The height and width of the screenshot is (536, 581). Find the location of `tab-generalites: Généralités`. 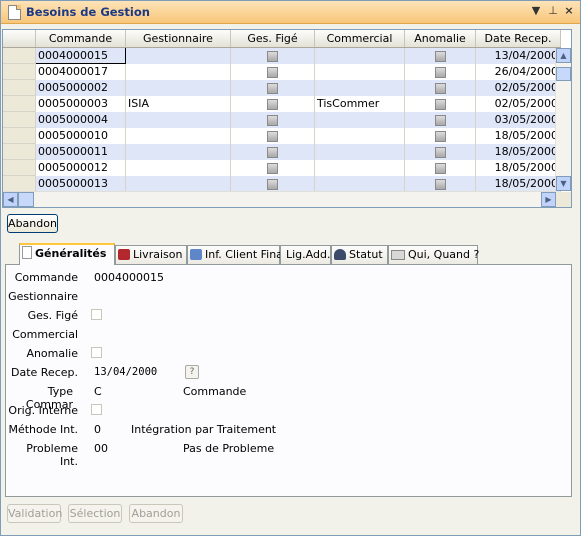

tab-generalites: Généralités is located at coordinates (67, 254).